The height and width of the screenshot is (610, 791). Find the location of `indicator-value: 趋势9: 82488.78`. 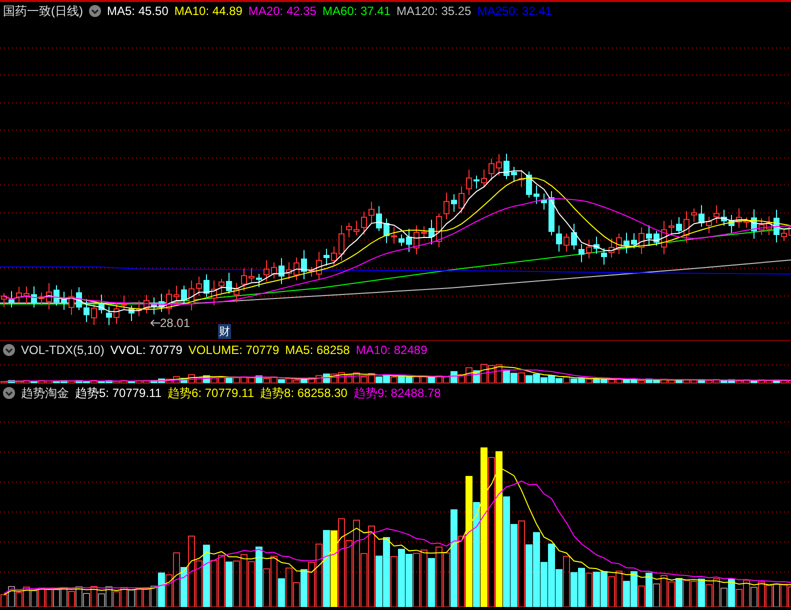

indicator-value: 趋势9: 82488.78 is located at coordinates (397, 393).